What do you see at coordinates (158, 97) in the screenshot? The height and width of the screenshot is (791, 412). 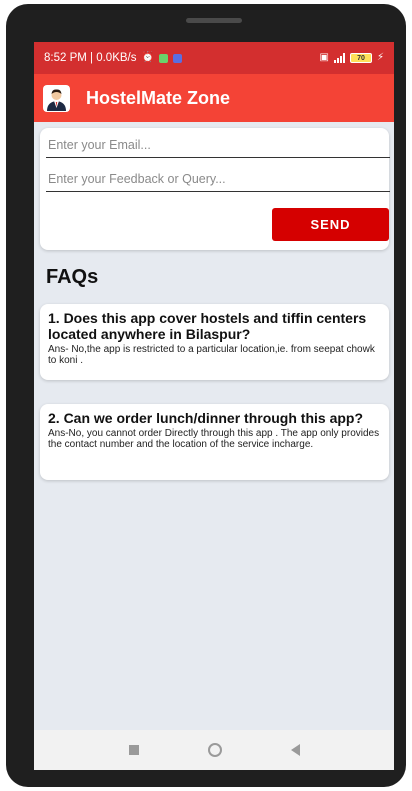 I see `app-title: HostelMate Zone` at bounding box center [158, 97].